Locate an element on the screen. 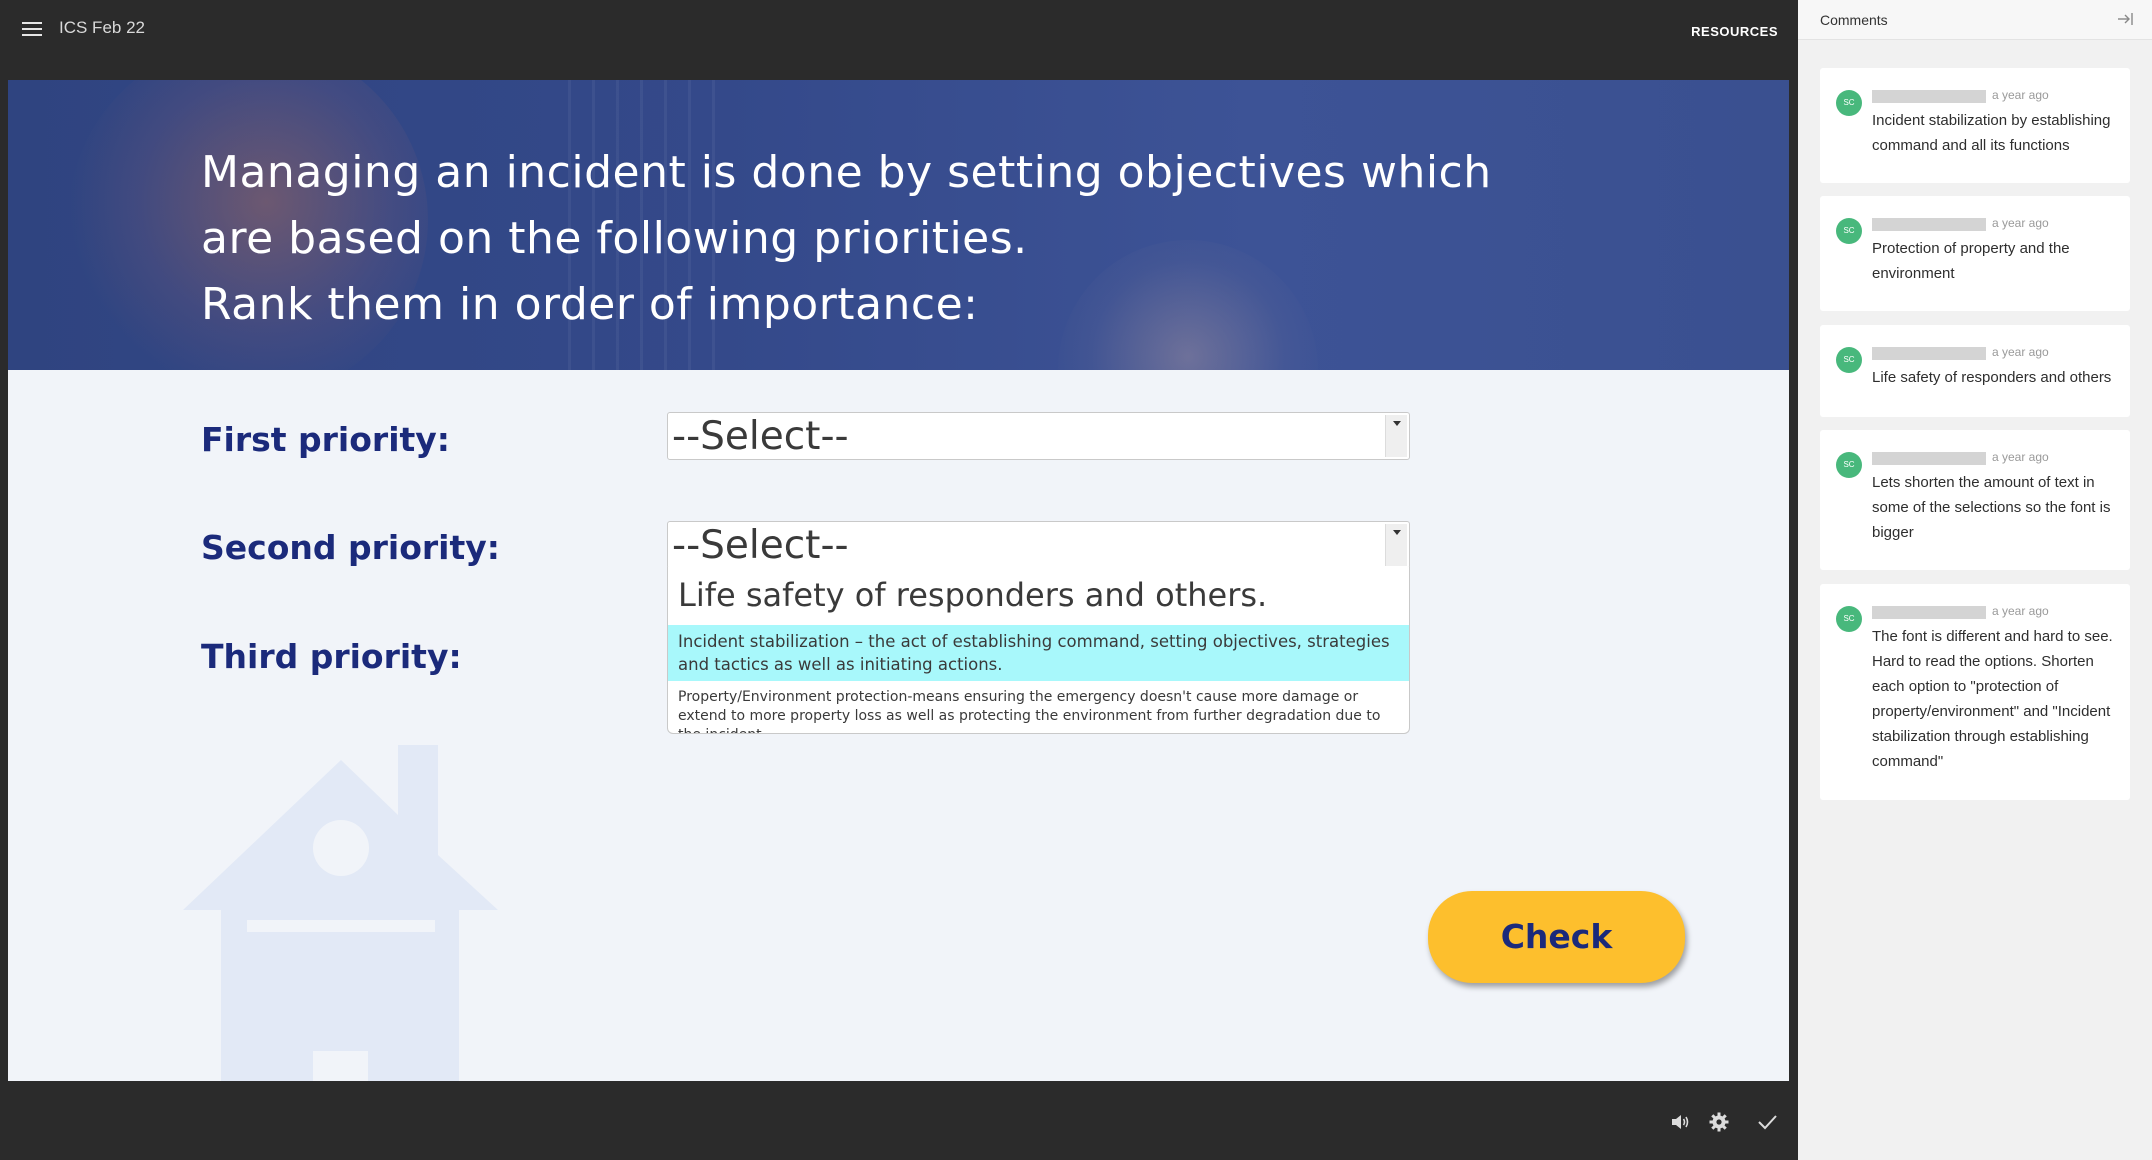 Image resolution: width=2152 pixels, height=1160 pixels. first-priority-select: --Select-- is located at coordinates (1038, 436).